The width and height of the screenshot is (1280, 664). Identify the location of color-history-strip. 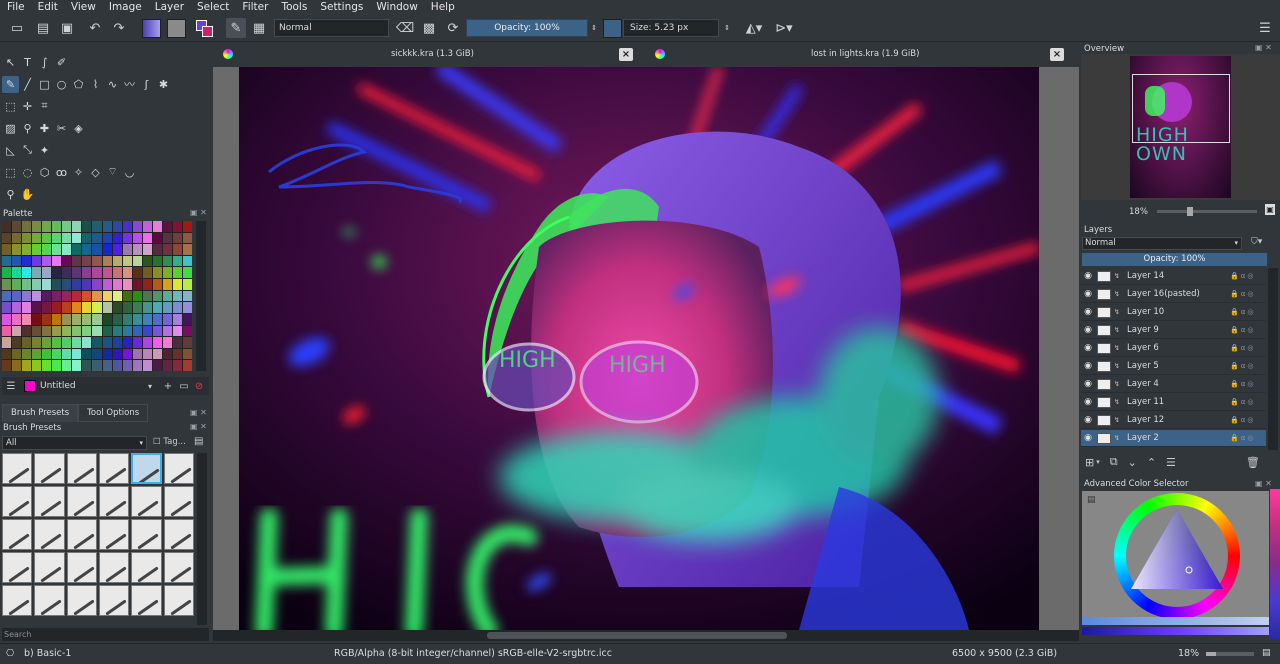
(1275, 564).